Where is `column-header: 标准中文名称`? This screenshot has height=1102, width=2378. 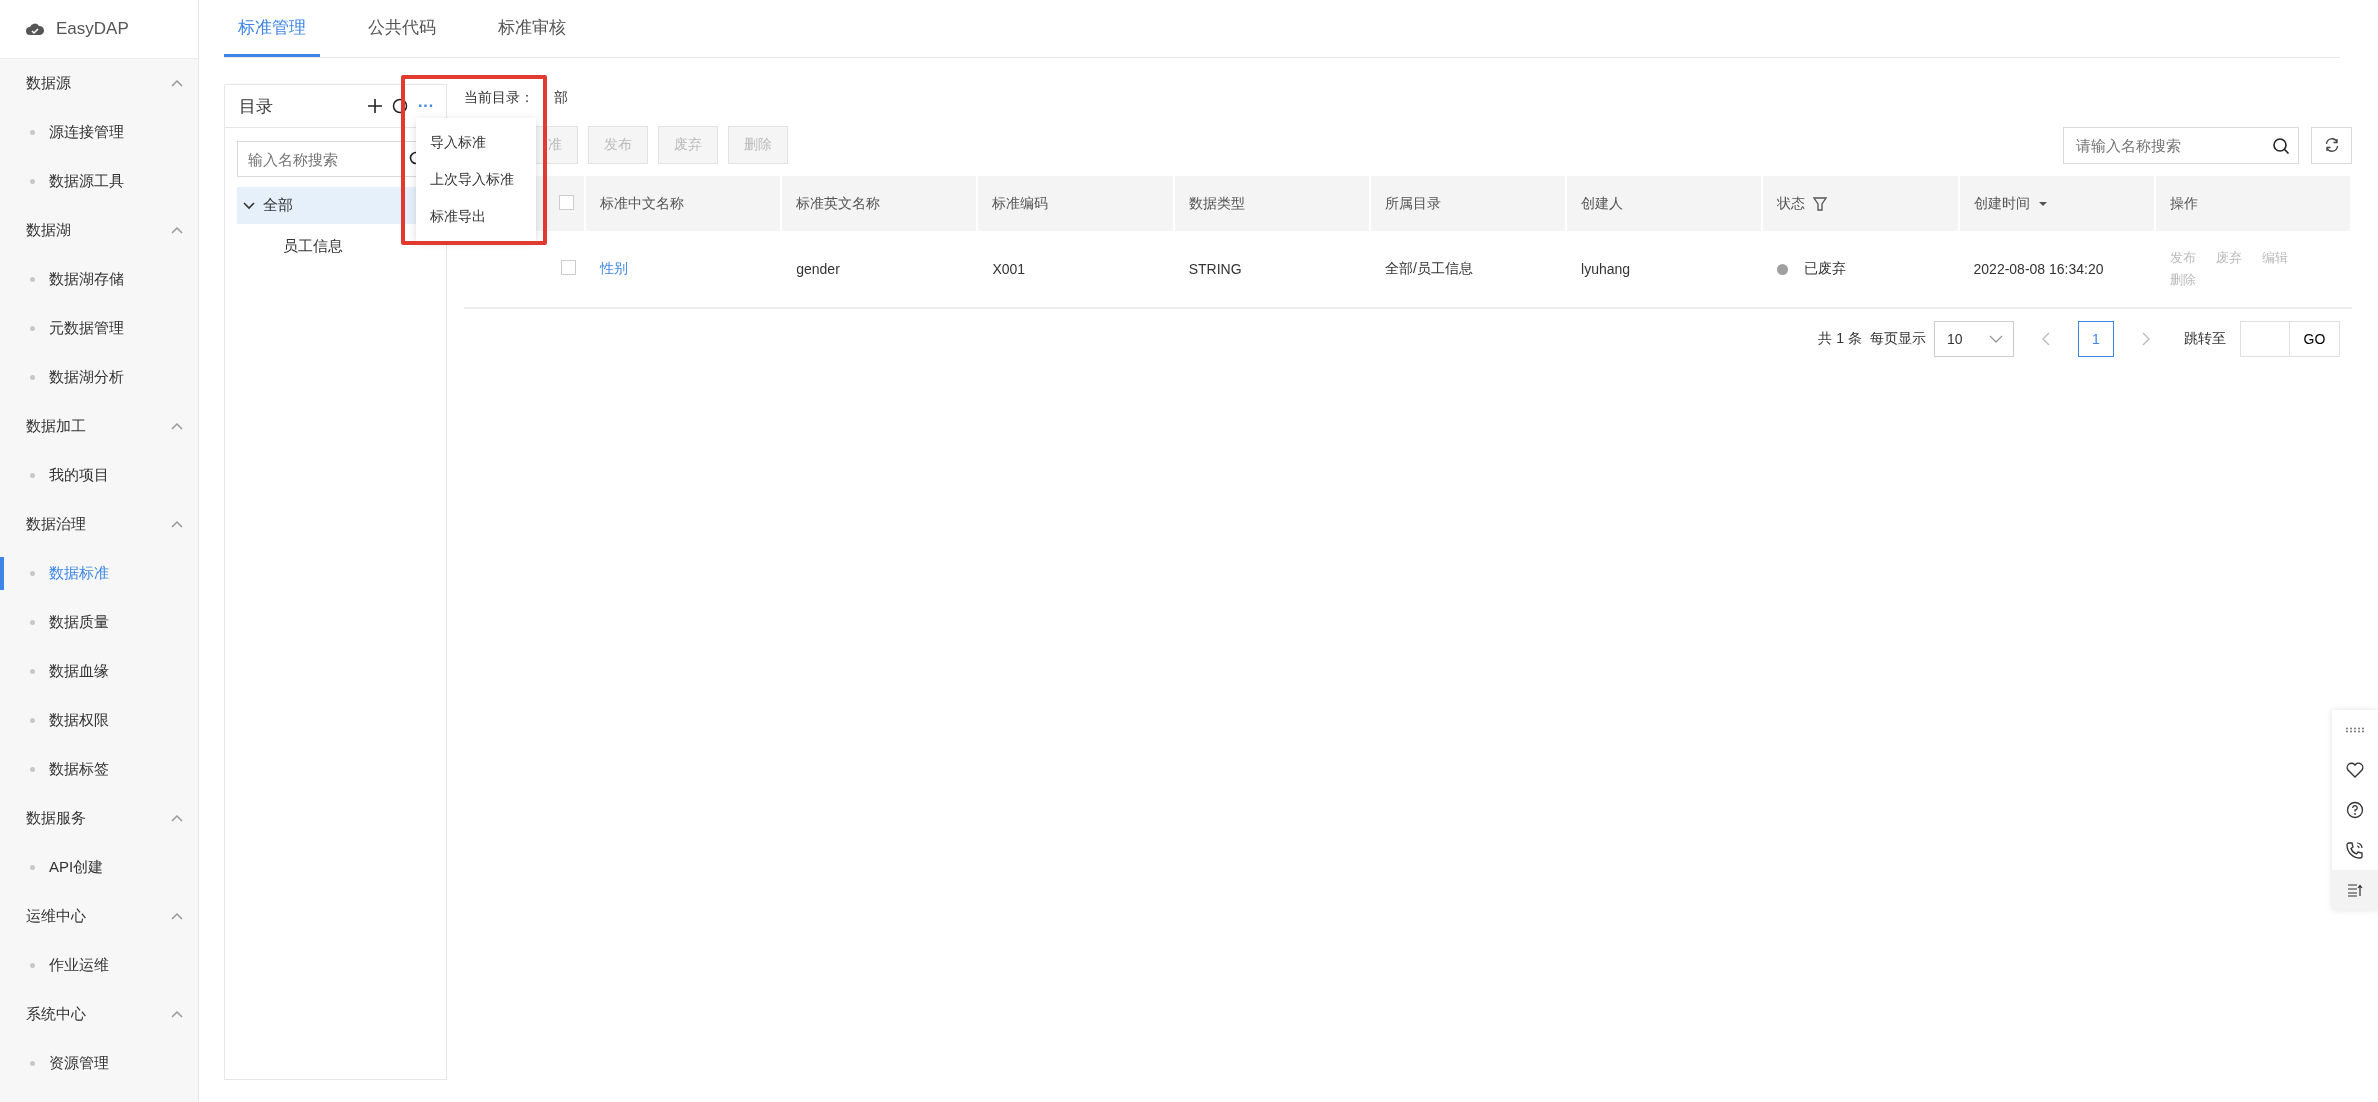
column-header: 标准中文名称 is located at coordinates (642, 202).